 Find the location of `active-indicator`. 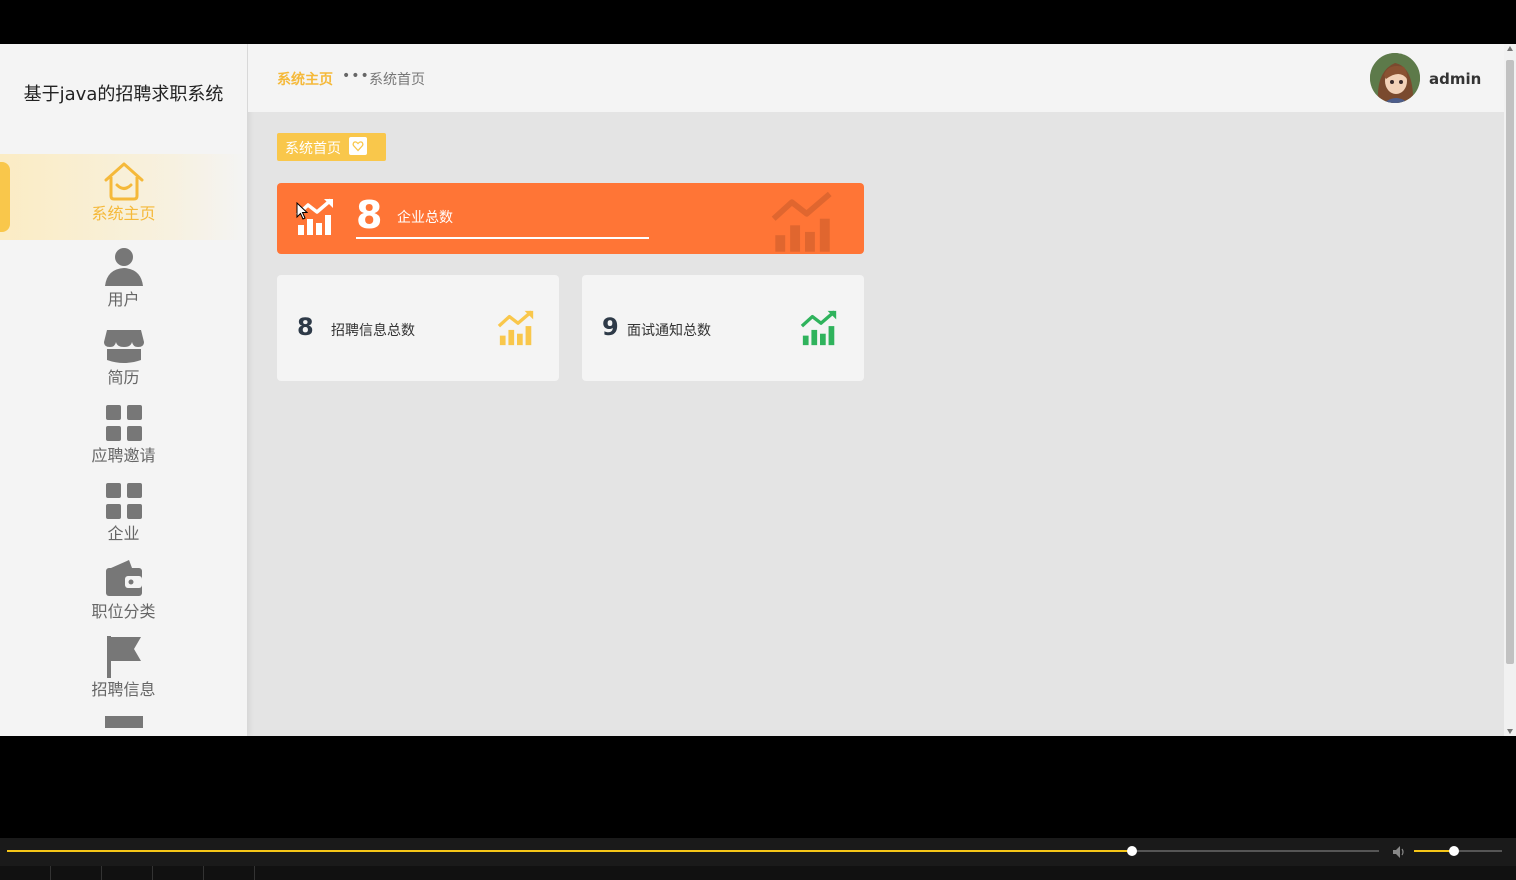

active-indicator is located at coordinates (5, 197).